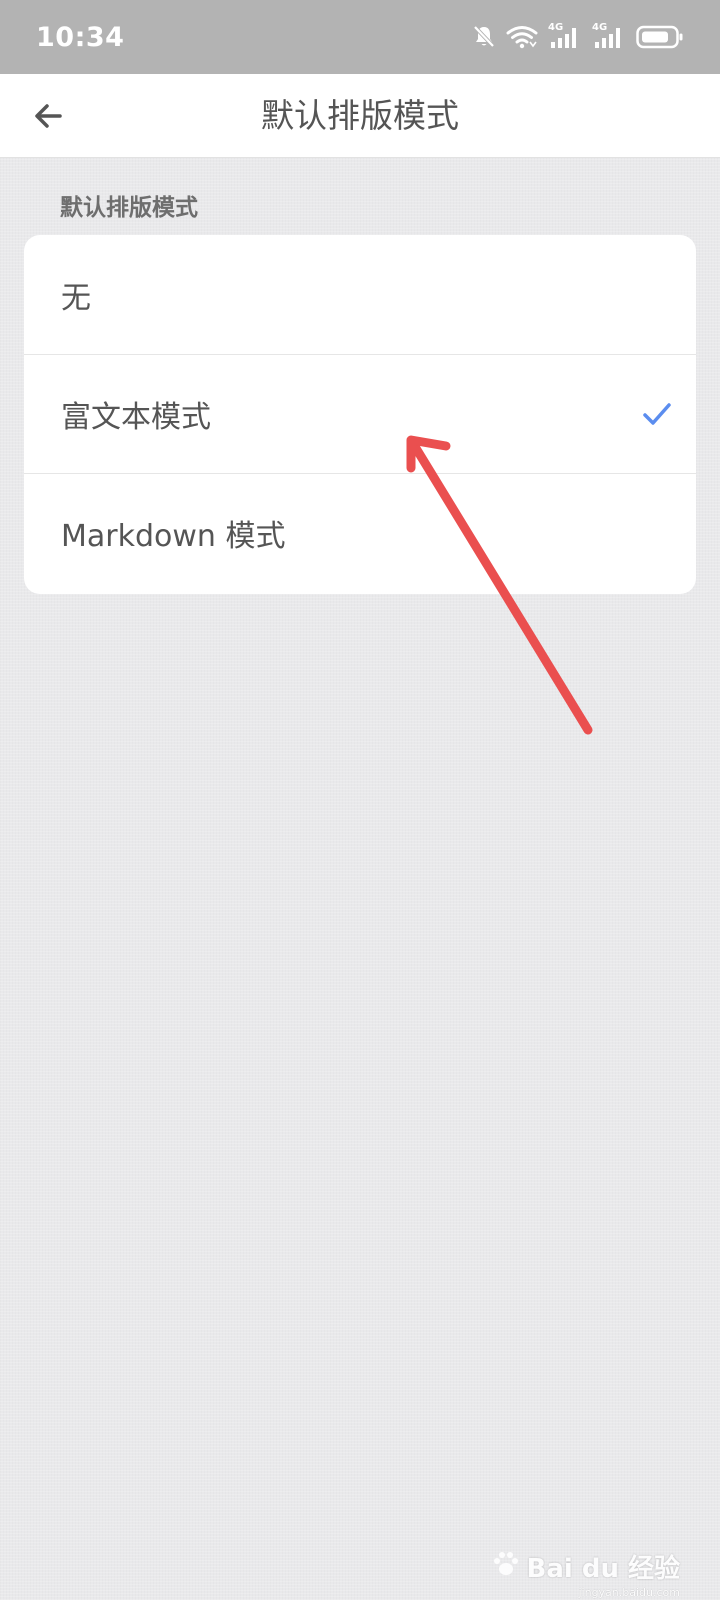 This screenshot has height=1600, width=720. I want to click on back-button, so click(48, 116).